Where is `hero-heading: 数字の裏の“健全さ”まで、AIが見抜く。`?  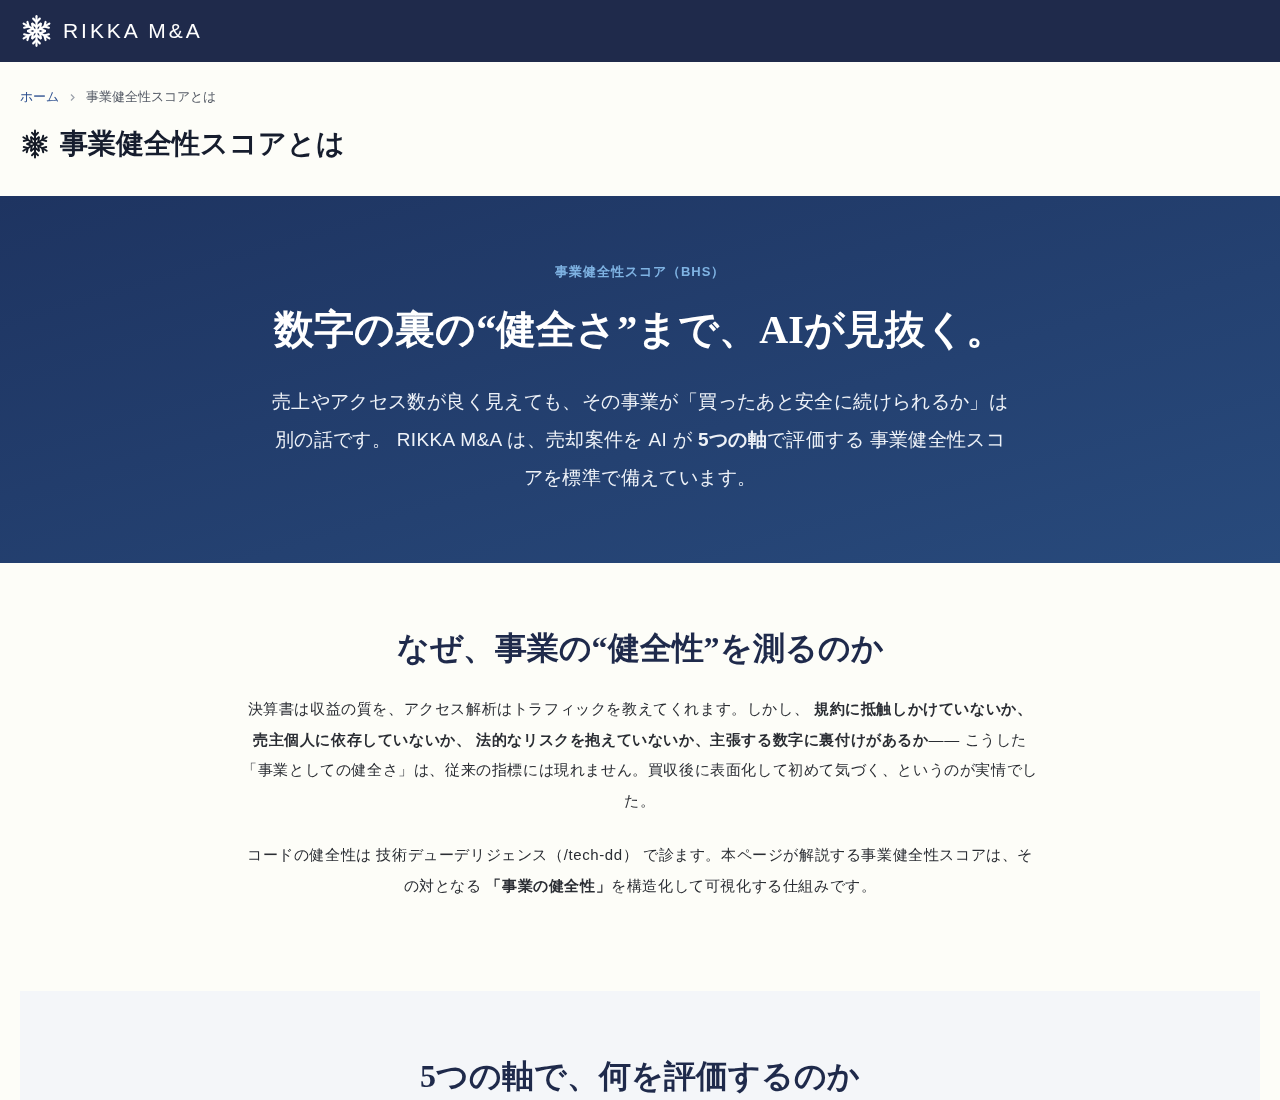
hero-heading: 数字の裏の“健全さ”まで、AIが見抜く。 is located at coordinates (640, 330).